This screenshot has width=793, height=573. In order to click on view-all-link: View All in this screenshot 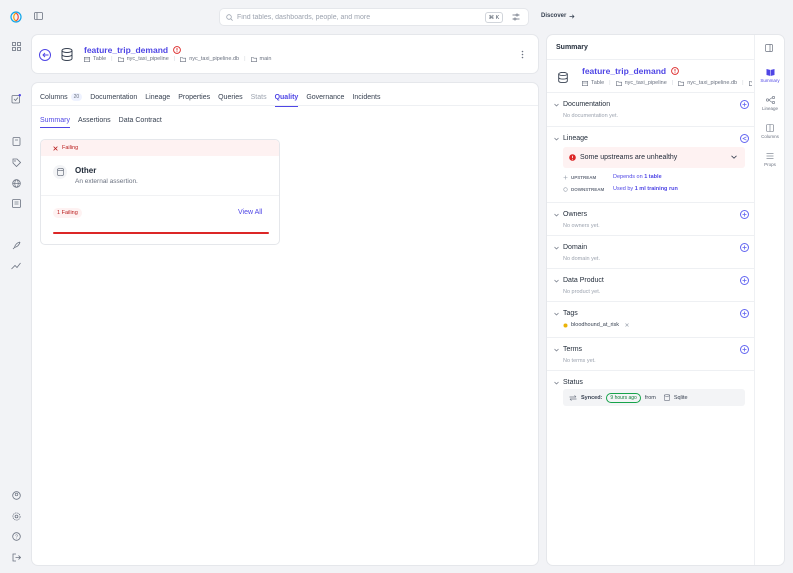, I will do `click(250, 212)`.